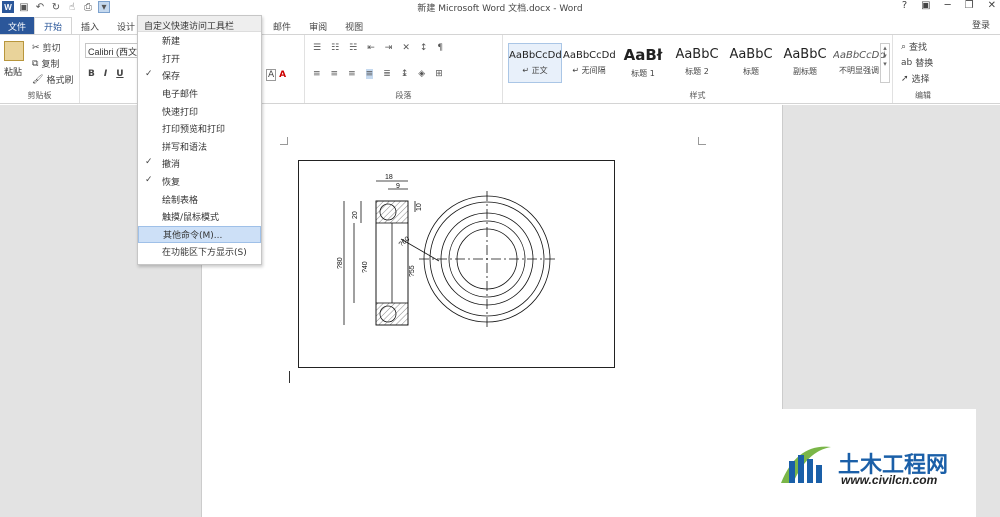 The height and width of the screenshot is (517, 1000). What do you see at coordinates (643, 63) in the screenshot?
I see `style-heading-1: AaBł 标题 1` at bounding box center [643, 63].